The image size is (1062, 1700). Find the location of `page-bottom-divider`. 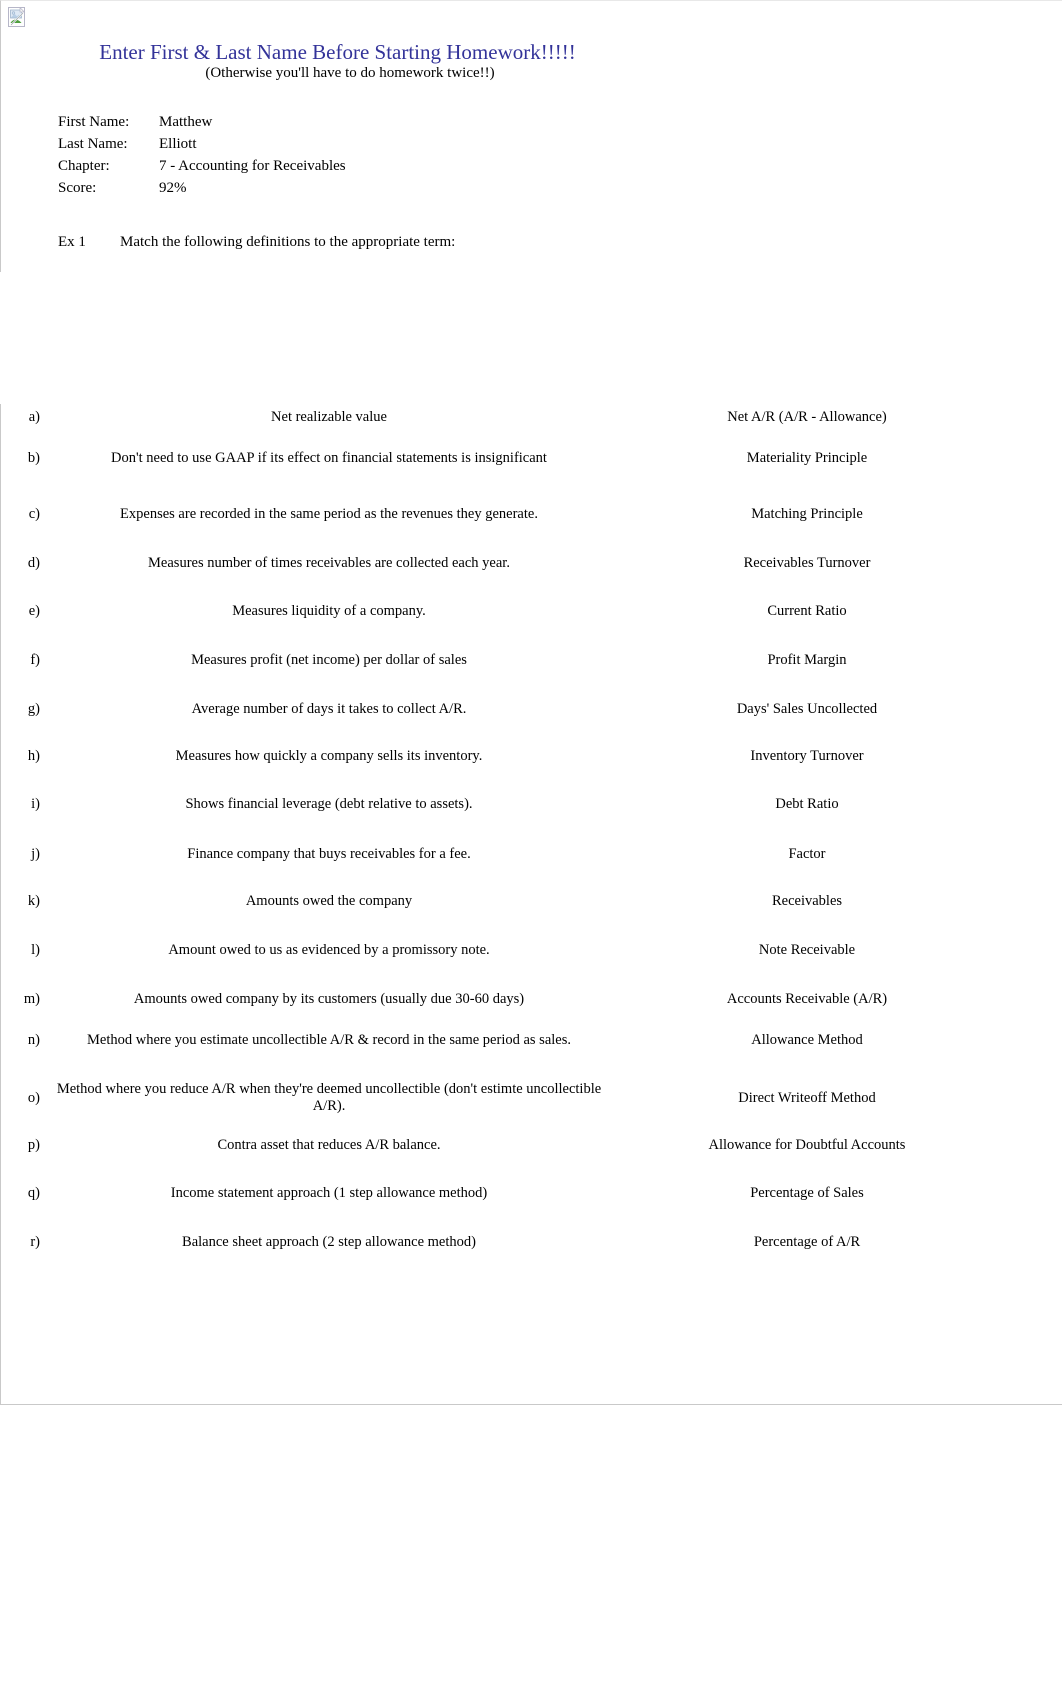

page-bottom-divider is located at coordinates (531, 1404).